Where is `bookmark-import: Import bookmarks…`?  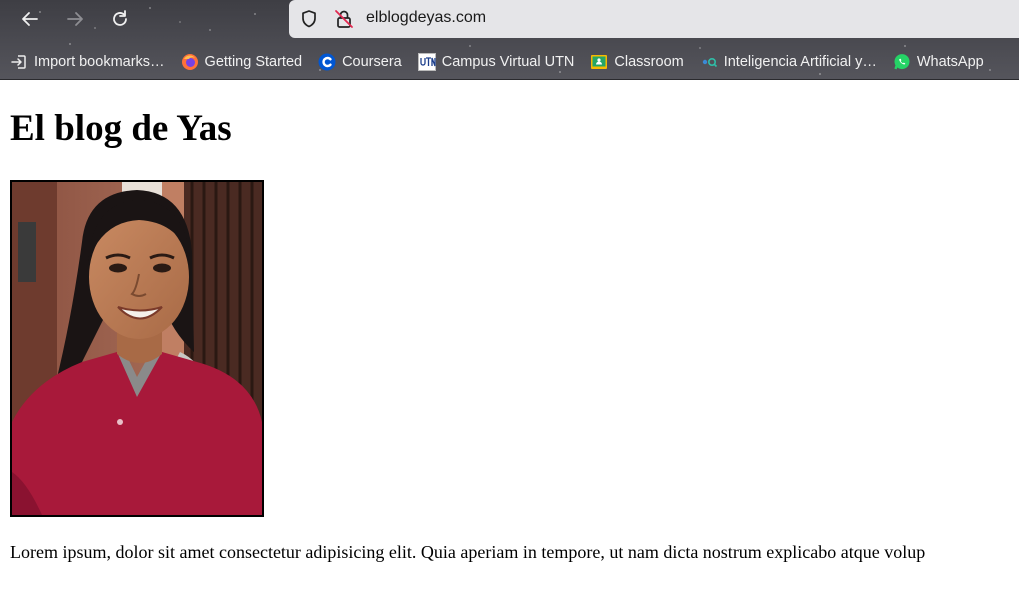
bookmark-import: Import bookmarks… is located at coordinates (87, 62).